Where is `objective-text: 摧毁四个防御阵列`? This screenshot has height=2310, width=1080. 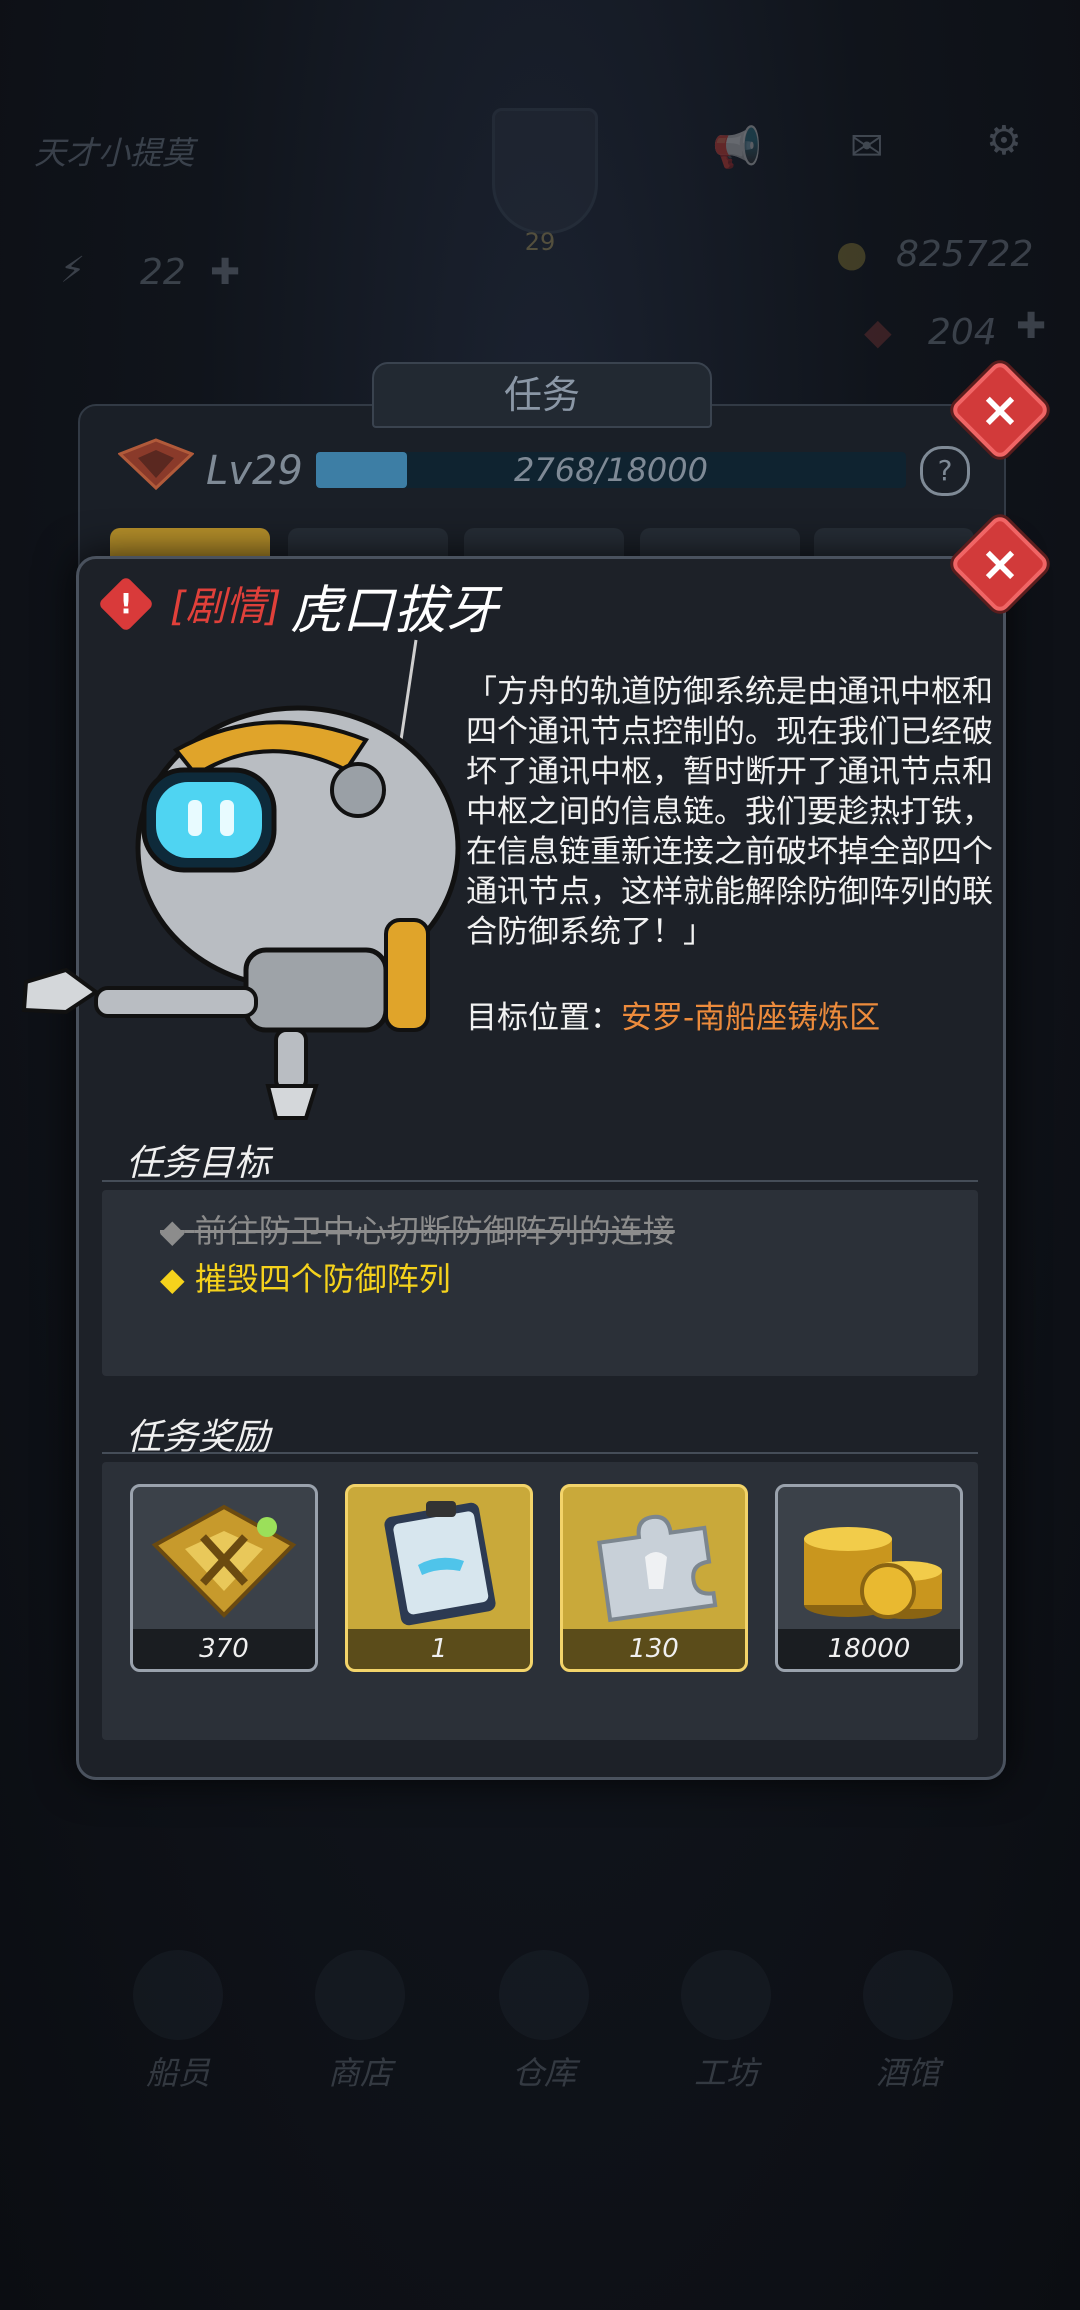
objective-text: 摧毁四个防御阵列 is located at coordinates (322, 1279).